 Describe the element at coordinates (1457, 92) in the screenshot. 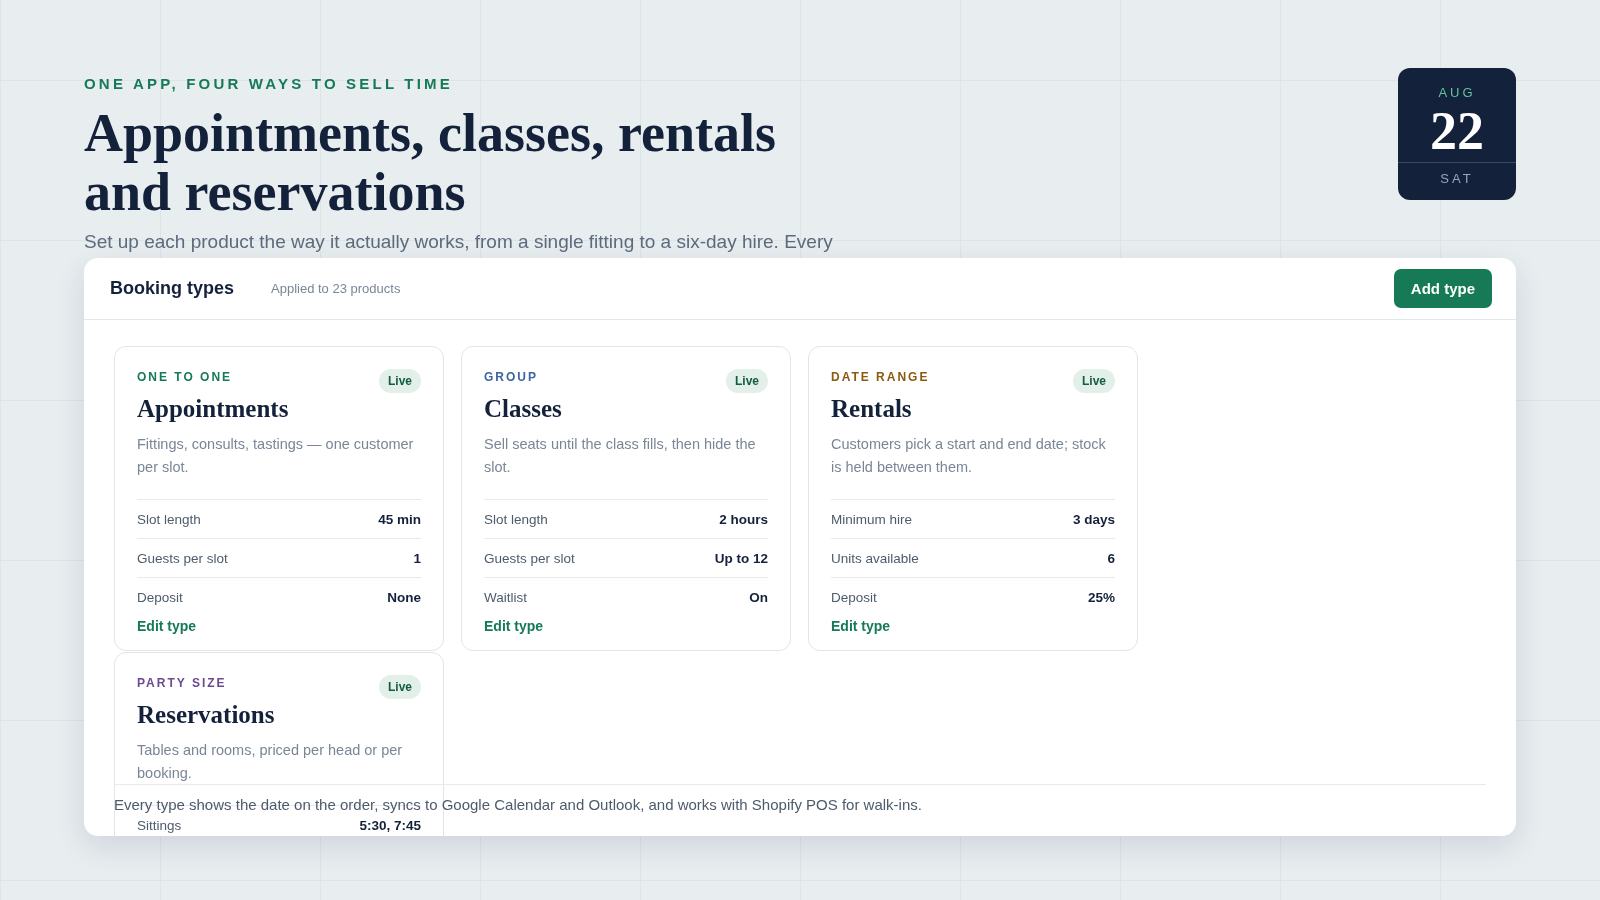

I see `month-text: AUG` at that location.